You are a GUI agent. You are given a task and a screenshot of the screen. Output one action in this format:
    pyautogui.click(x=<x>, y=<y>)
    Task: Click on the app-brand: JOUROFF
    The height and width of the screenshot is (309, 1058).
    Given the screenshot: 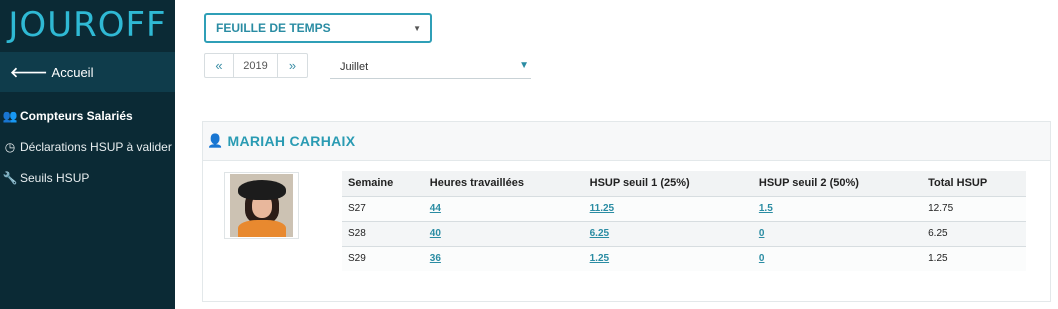 What is the action you would take?
    pyautogui.click(x=87, y=25)
    